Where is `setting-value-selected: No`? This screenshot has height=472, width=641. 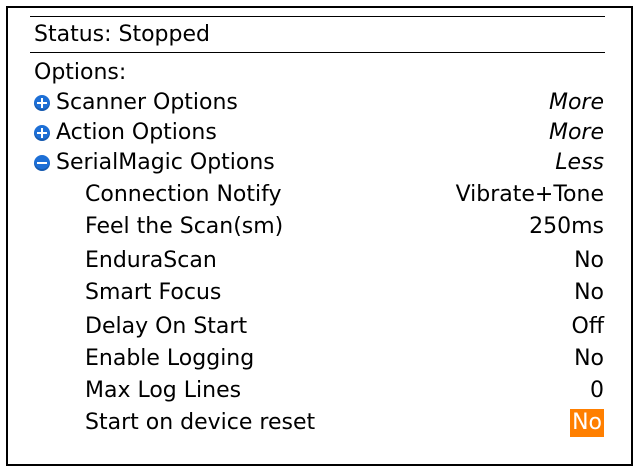
setting-value-selected: No is located at coordinates (587, 423).